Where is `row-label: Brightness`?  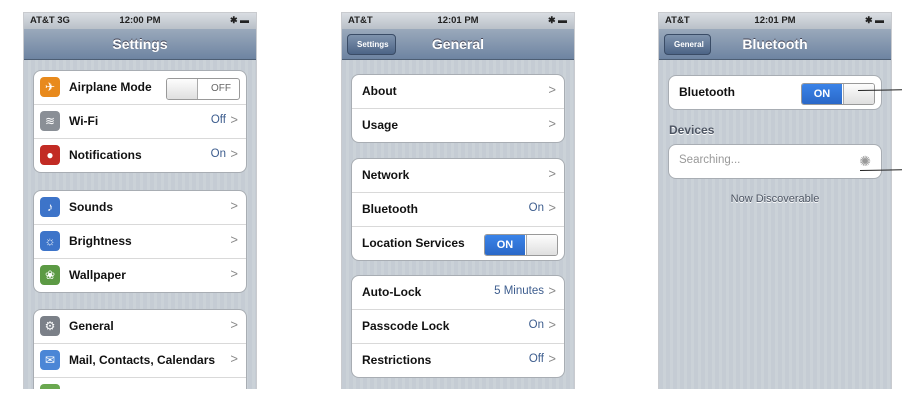 row-label: Brightness is located at coordinates (100, 241).